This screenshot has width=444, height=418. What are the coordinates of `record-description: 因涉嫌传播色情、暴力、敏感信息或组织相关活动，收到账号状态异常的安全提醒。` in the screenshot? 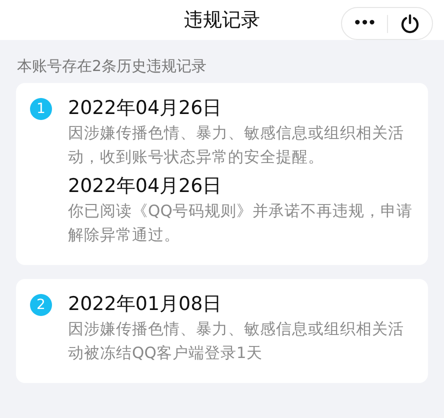 It's located at (236, 145).